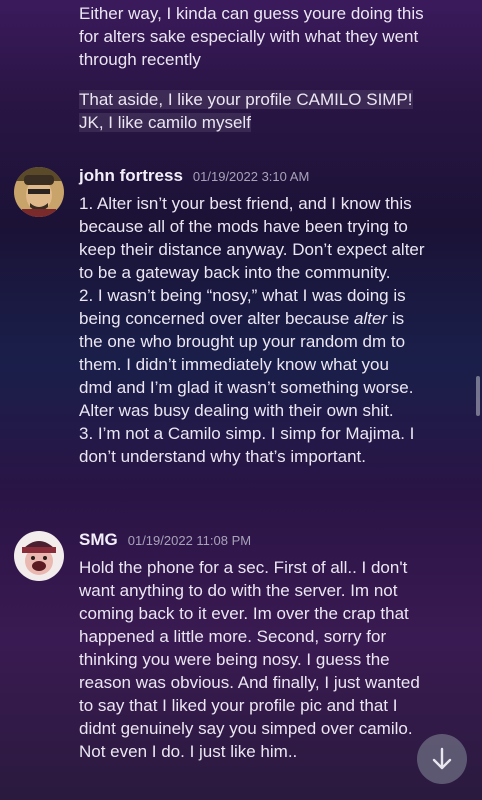 The height and width of the screenshot is (800, 482). Describe the element at coordinates (242, 341) in the screenshot. I see `message-line: the one who brought up your random dm to` at that location.